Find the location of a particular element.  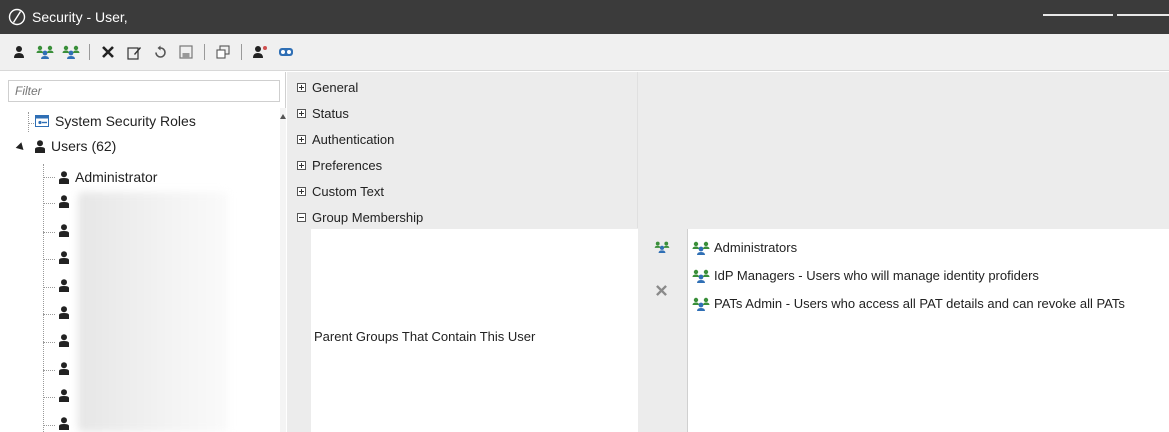

tree-item-label: System Security Roles is located at coordinates (125, 121).